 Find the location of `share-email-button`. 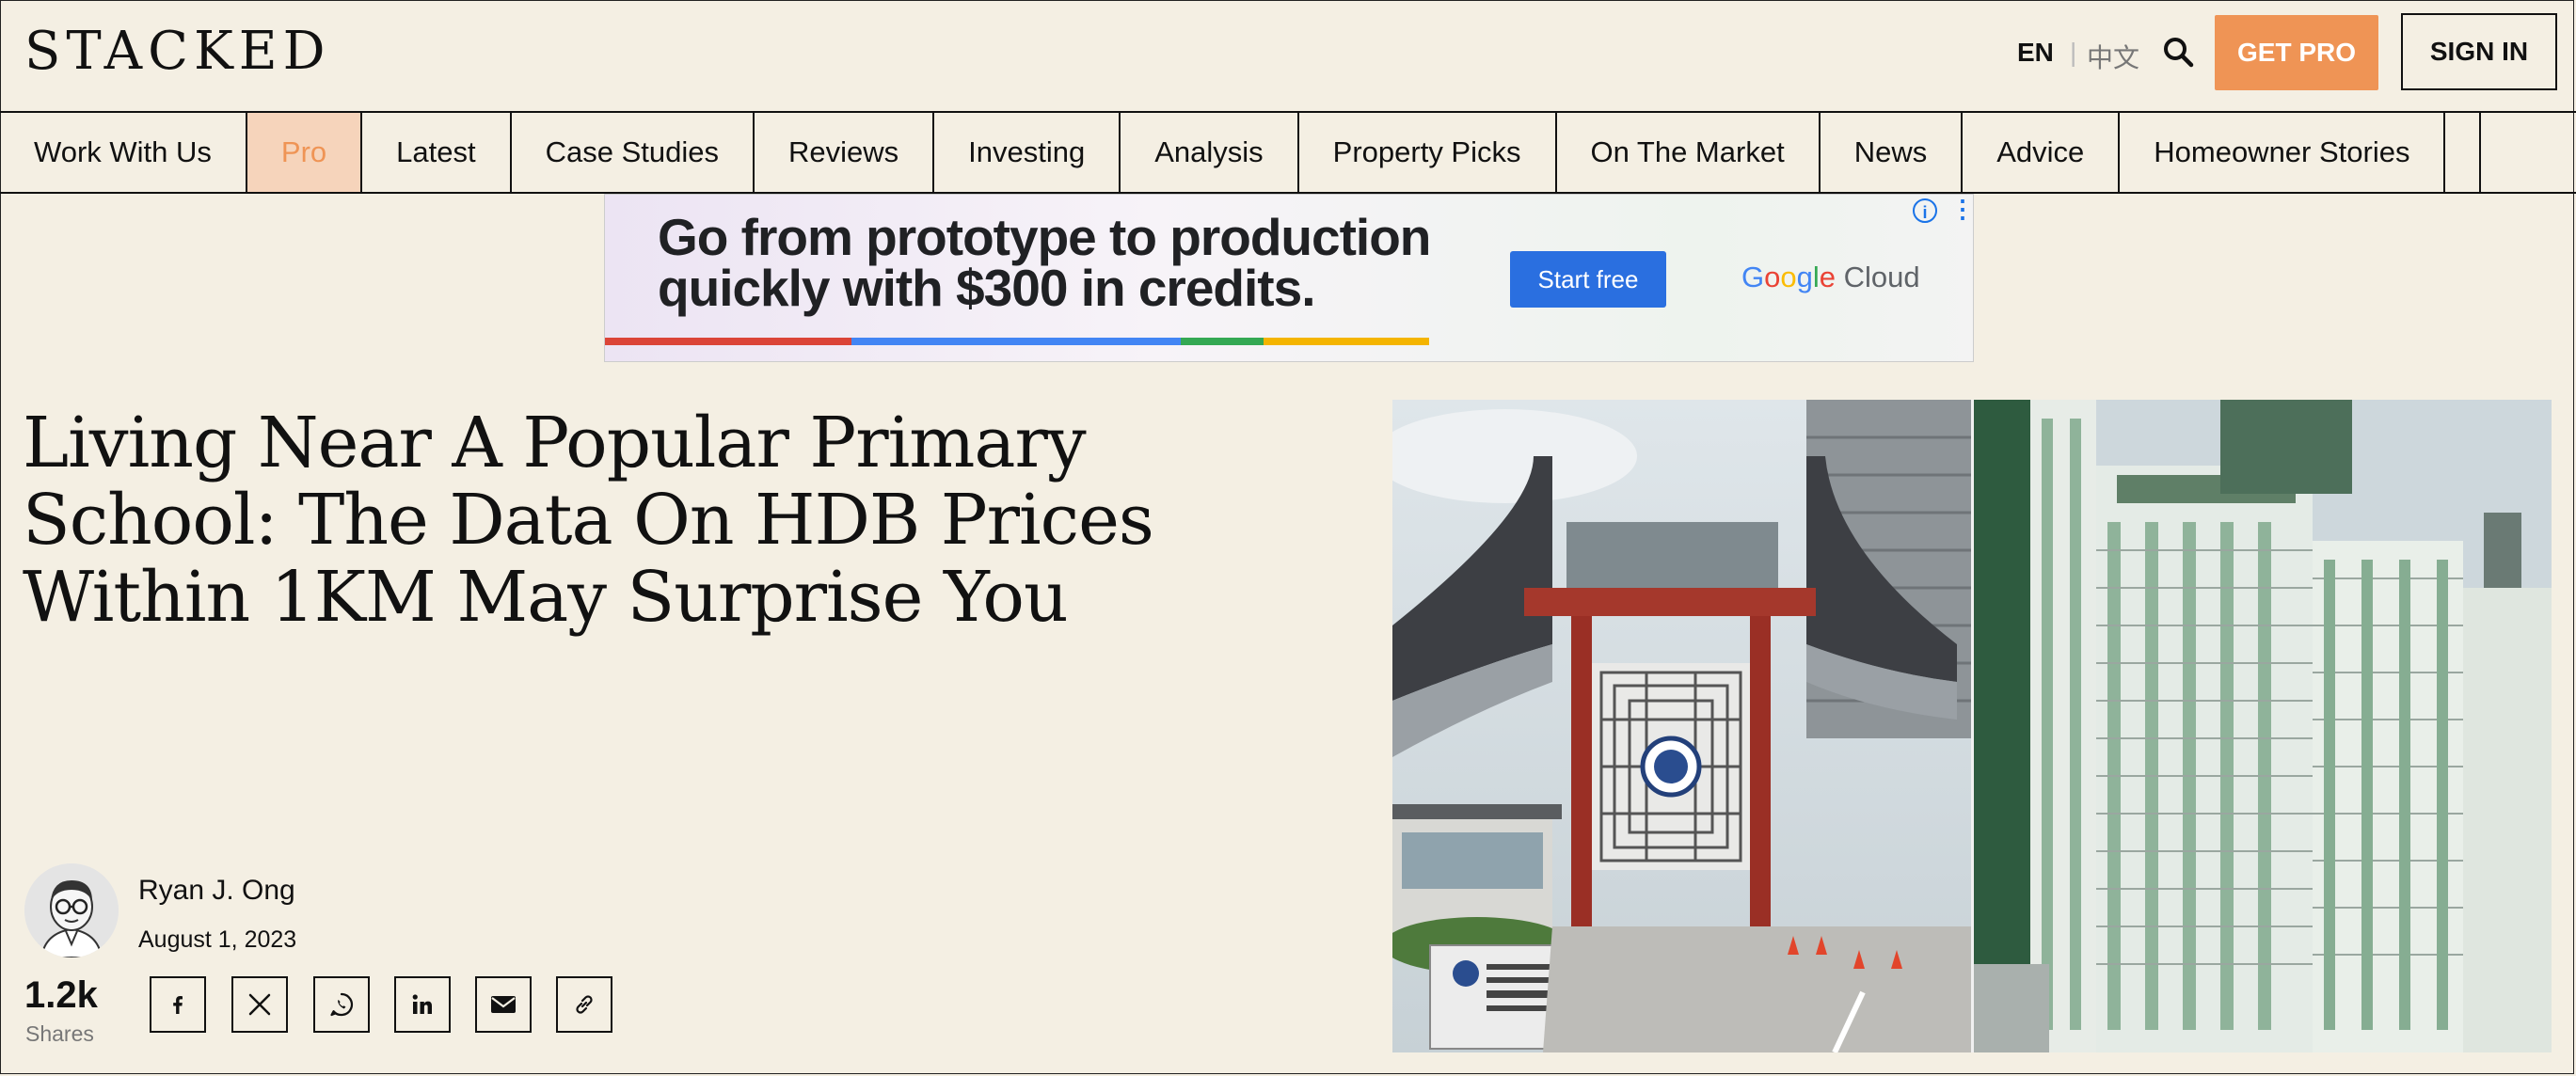

share-email-button is located at coordinates (504, 1005).